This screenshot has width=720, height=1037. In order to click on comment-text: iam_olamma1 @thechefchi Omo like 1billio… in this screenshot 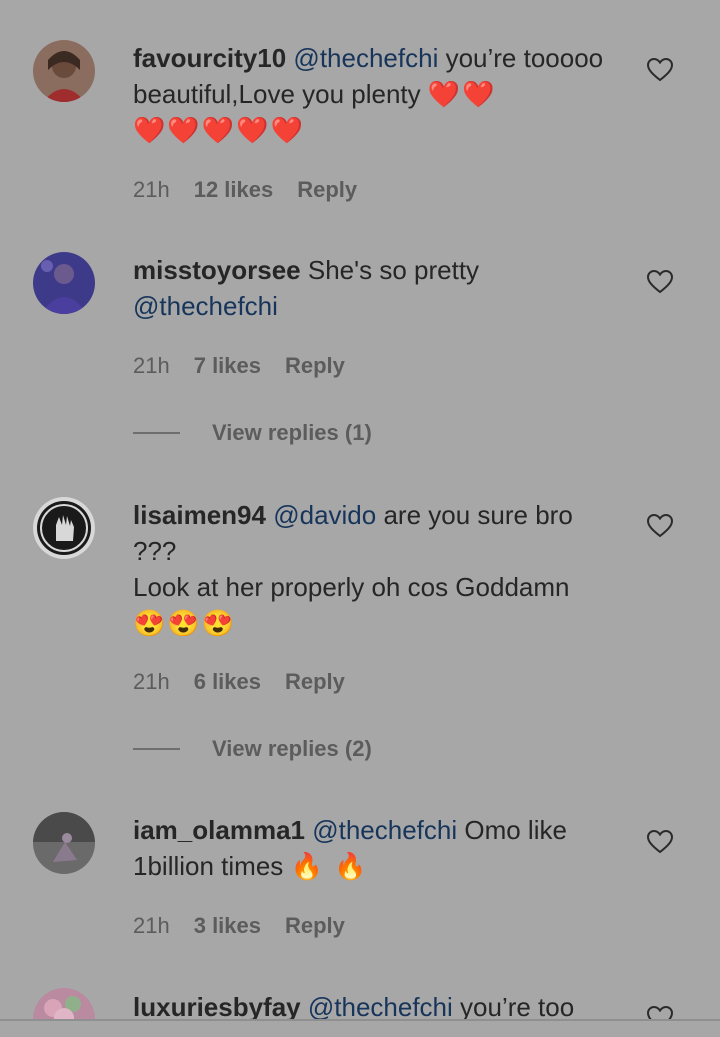, I will do `click(378, 848)`.